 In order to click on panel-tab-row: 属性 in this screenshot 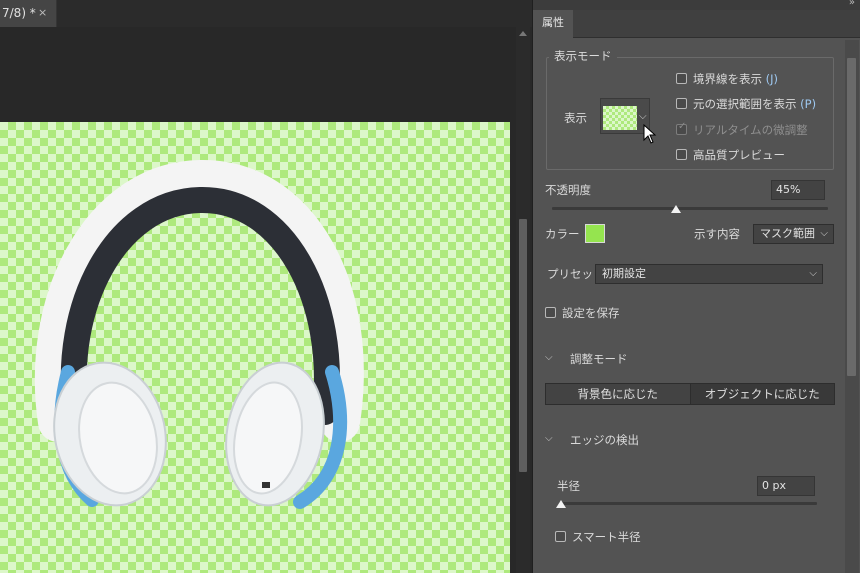, I will do `click(696, 24)`.